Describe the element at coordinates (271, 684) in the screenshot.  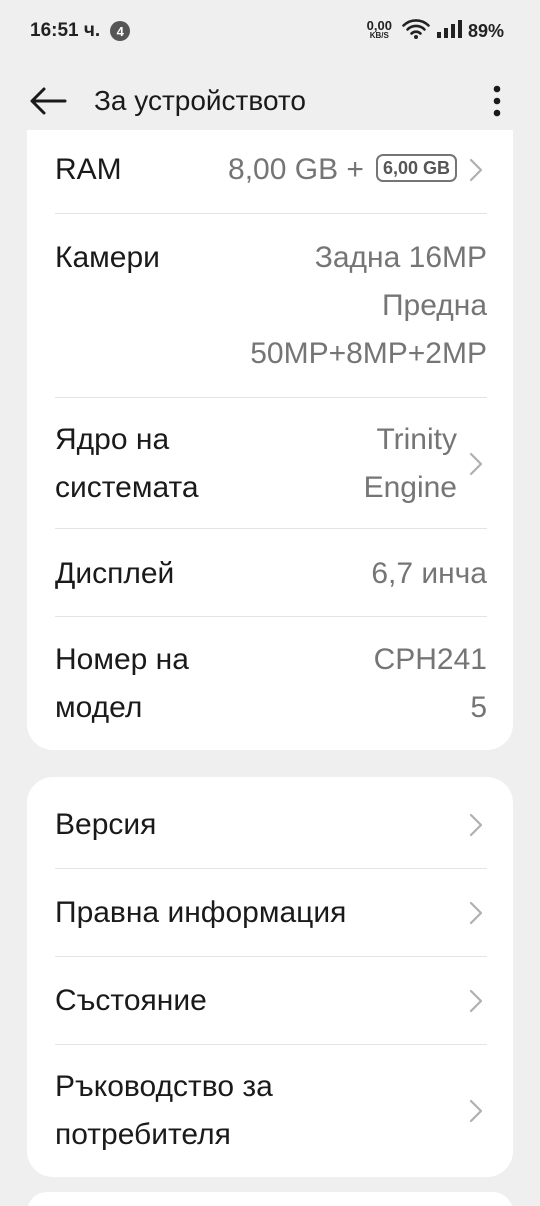
I see `model-row: Номер на модел CPH241 5` at that location.